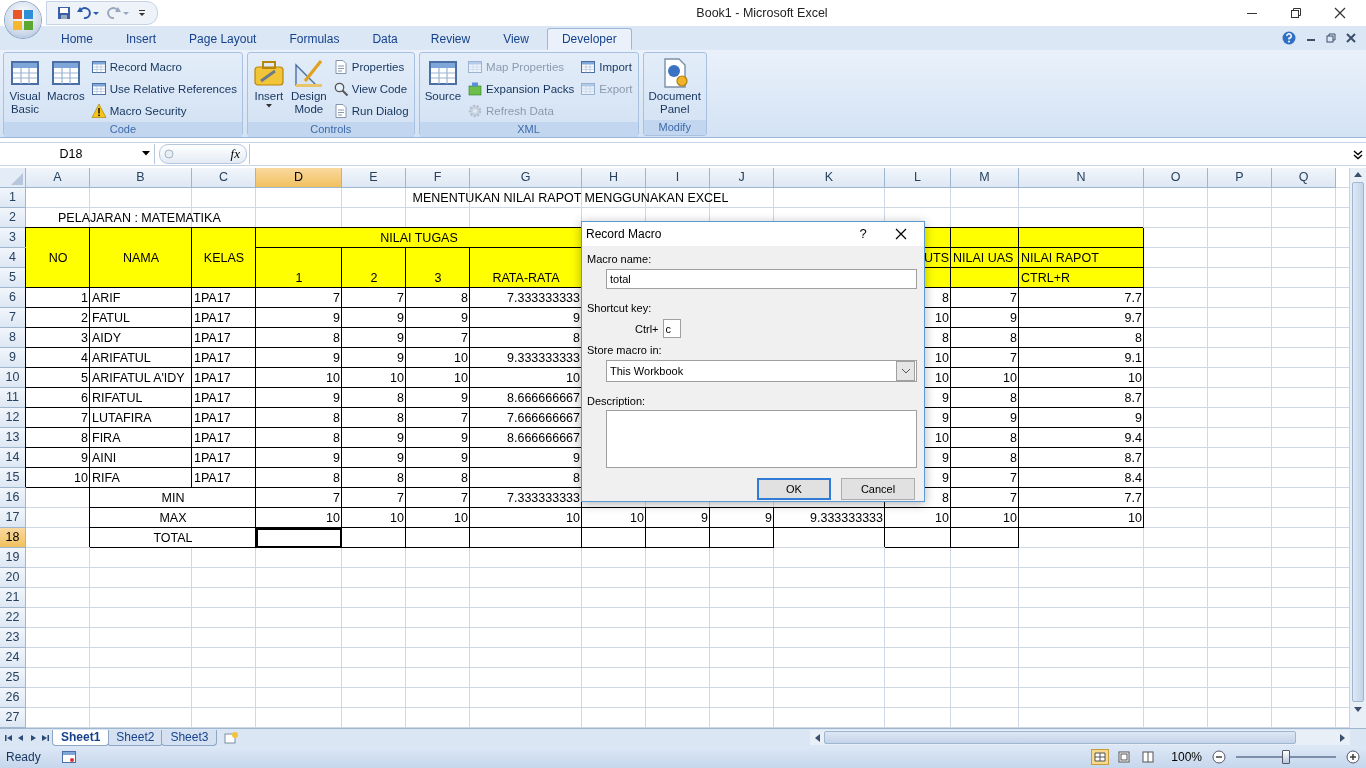 This screenshot has height=768, width=1366. I want to click on dropdown-field: This Workbook, so click(761, 370).